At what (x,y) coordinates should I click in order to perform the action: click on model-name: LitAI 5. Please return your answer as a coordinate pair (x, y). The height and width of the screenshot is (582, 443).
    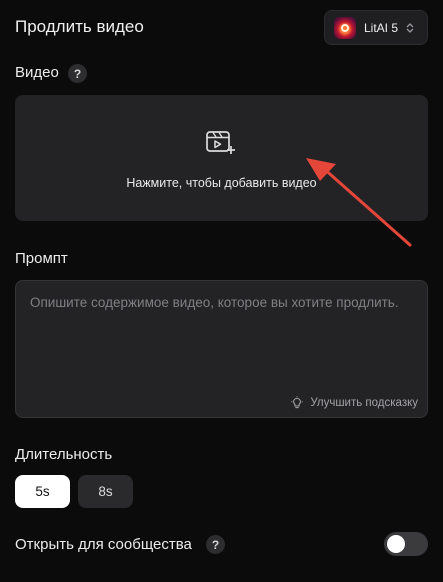
    Looking at the image, I should click on (381, 27).